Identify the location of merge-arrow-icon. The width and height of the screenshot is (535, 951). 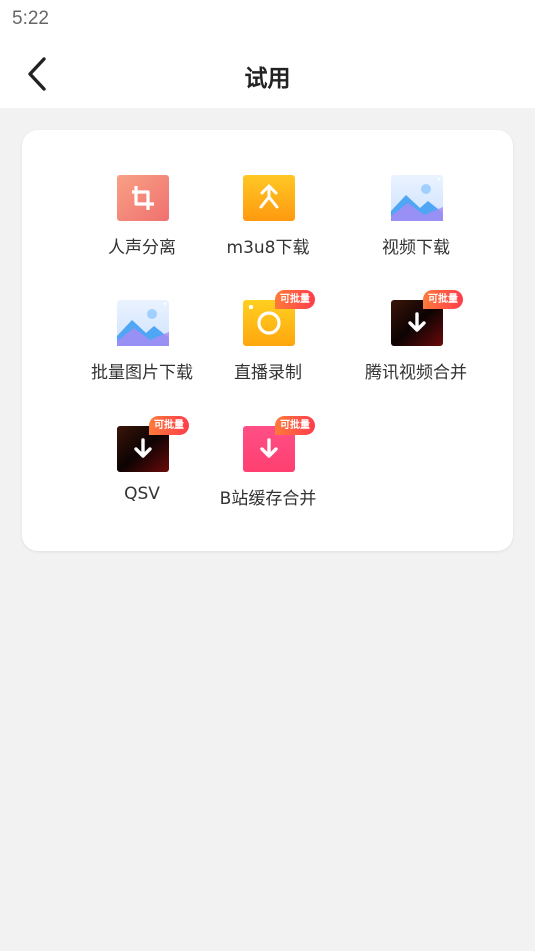
(269, 198).